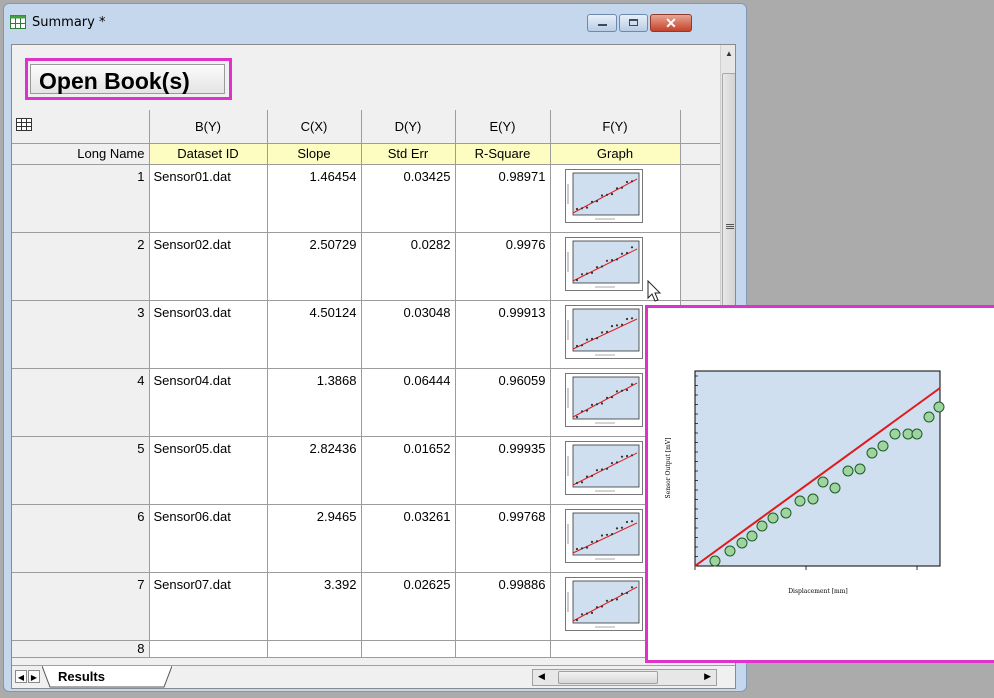 This screenshot has width=994, height=698. Describe the element at coordinates (314, 470) in the screenshot. I see `slope-cell: 2.82436` at that location.